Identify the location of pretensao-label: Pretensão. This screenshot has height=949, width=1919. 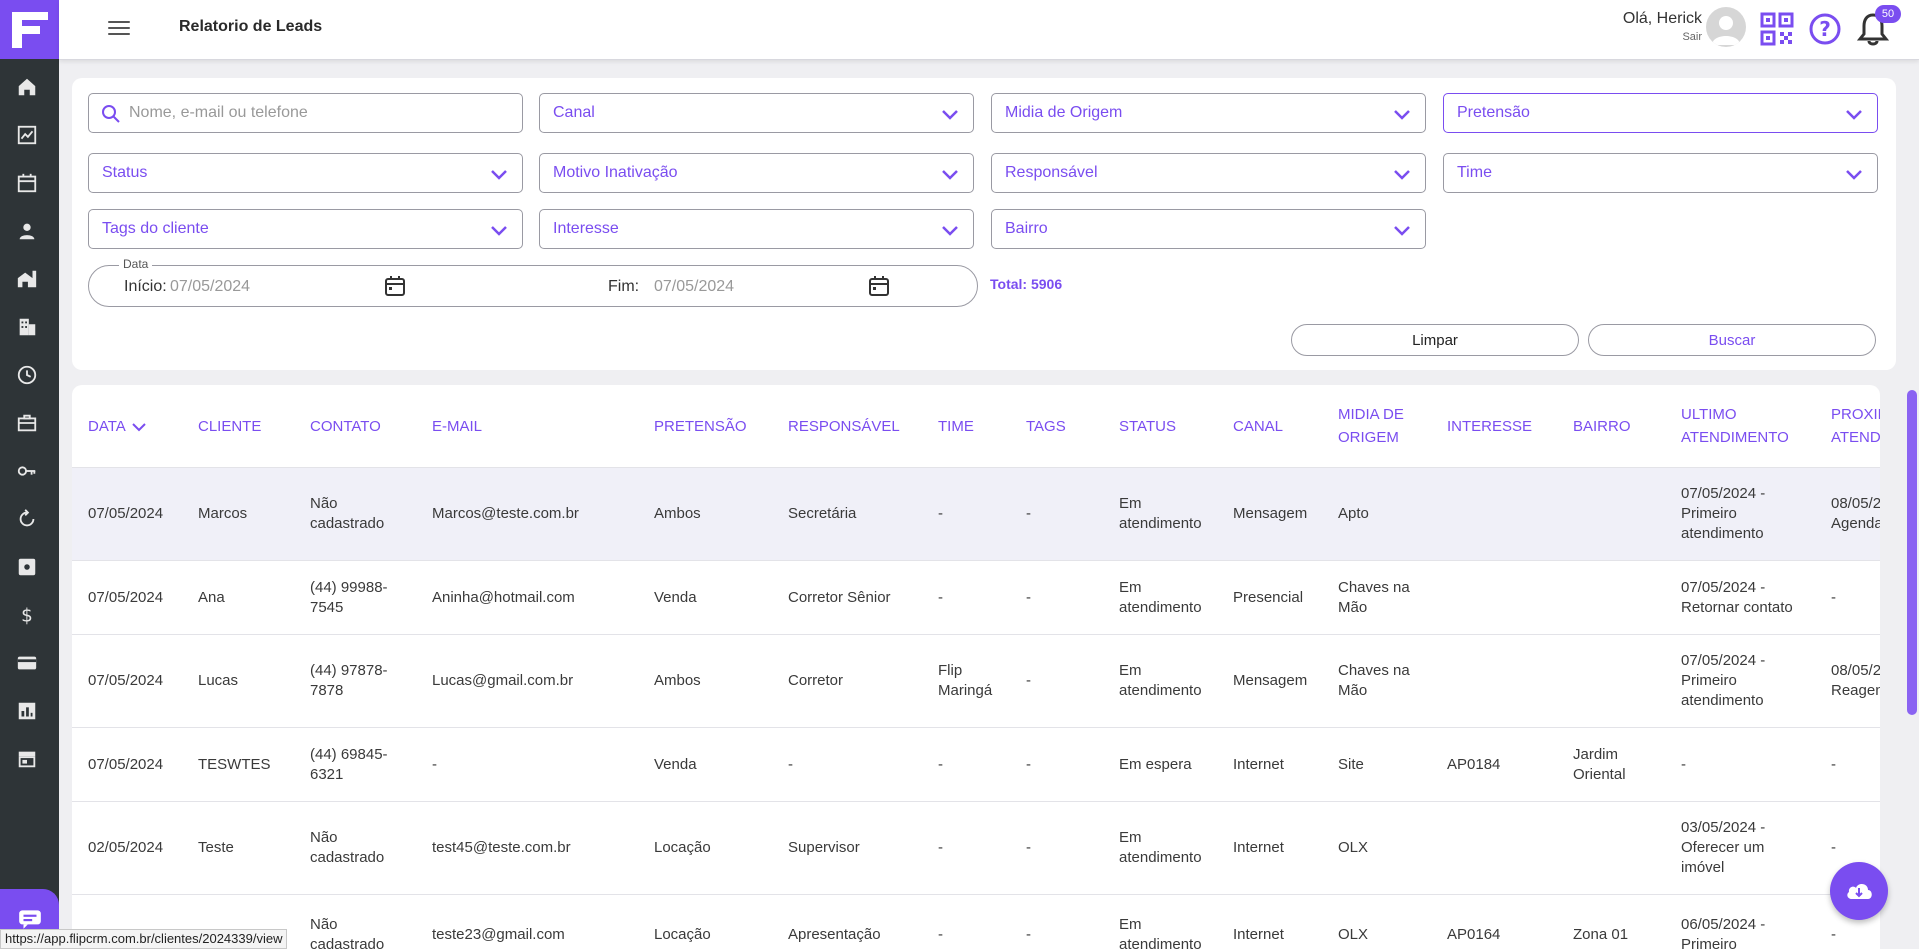
(1493, 112).